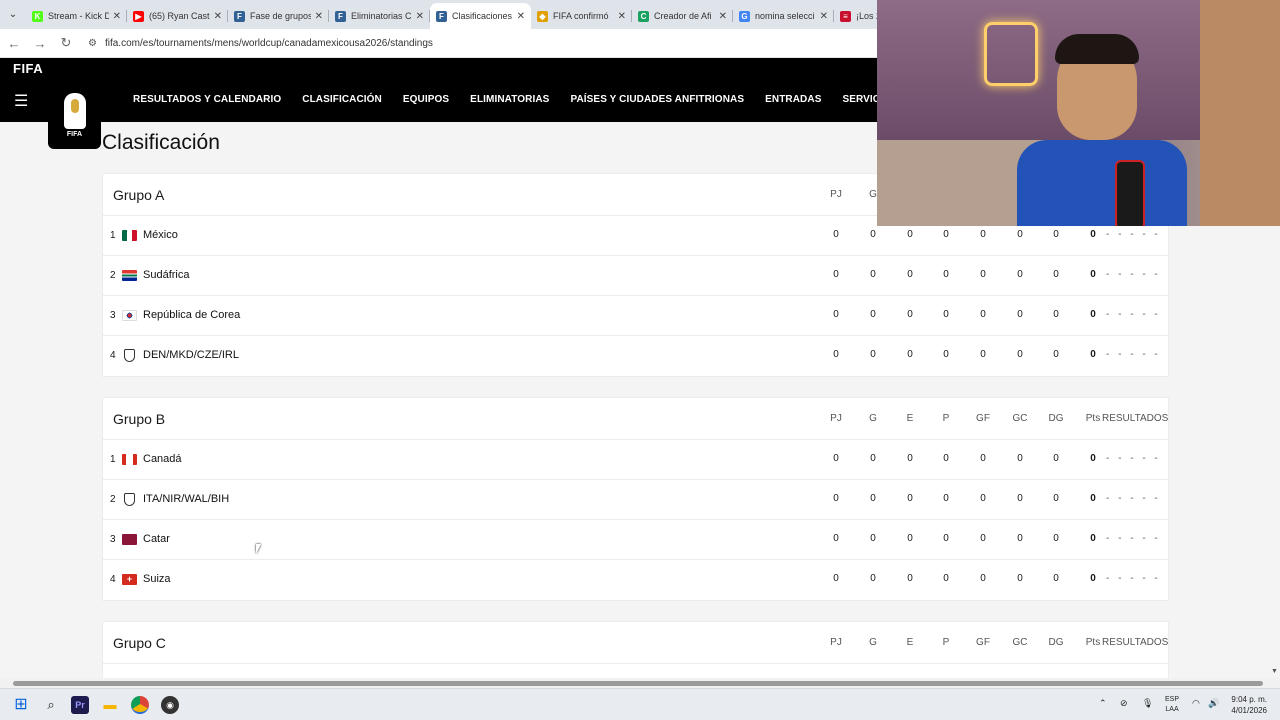 Image resolution: width=1280 pixels, height=720 pixels. What do you see at coordinates (92, 43) in the screenshot?
I see `site-info-icon: ⚙` at bounding box center [92, 43].